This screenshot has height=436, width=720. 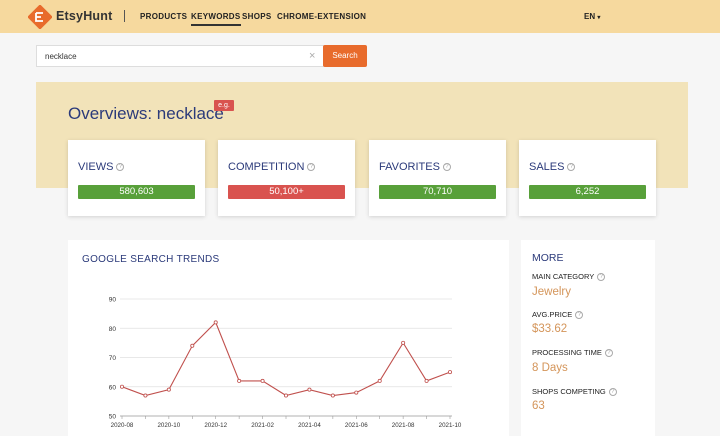 I want to click on sales-label: SALES?, so click(x=552, y=167).